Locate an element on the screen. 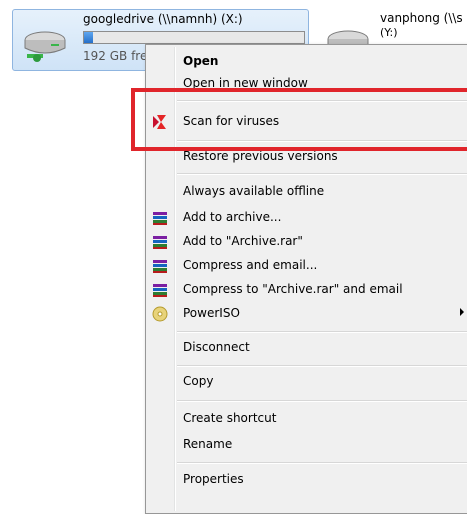  menu-item-rename: Rename is located at coordinates (307, 445).